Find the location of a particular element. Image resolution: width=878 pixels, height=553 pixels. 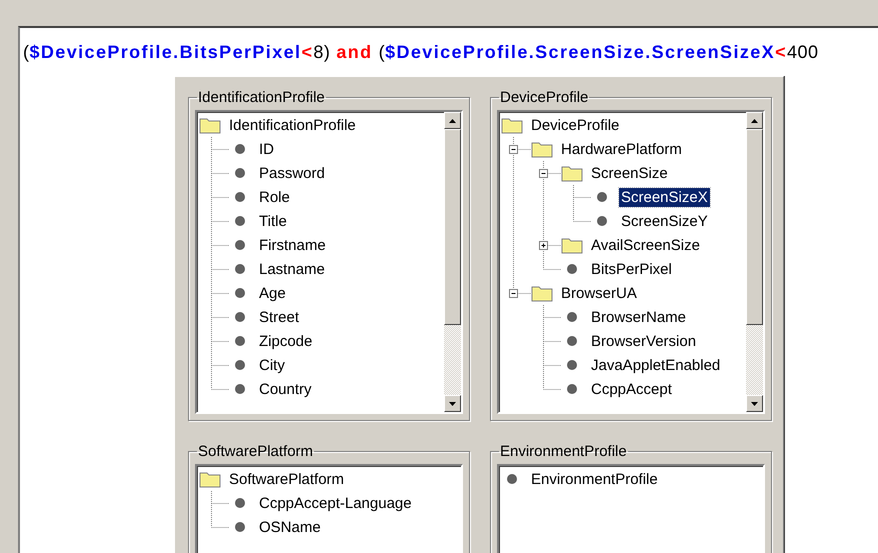

tree-item: BrowserName is located at coordinates (638, 317).